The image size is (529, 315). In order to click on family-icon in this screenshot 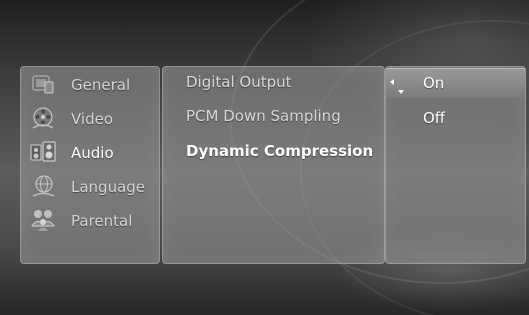, I will do `click(43, 220)`.